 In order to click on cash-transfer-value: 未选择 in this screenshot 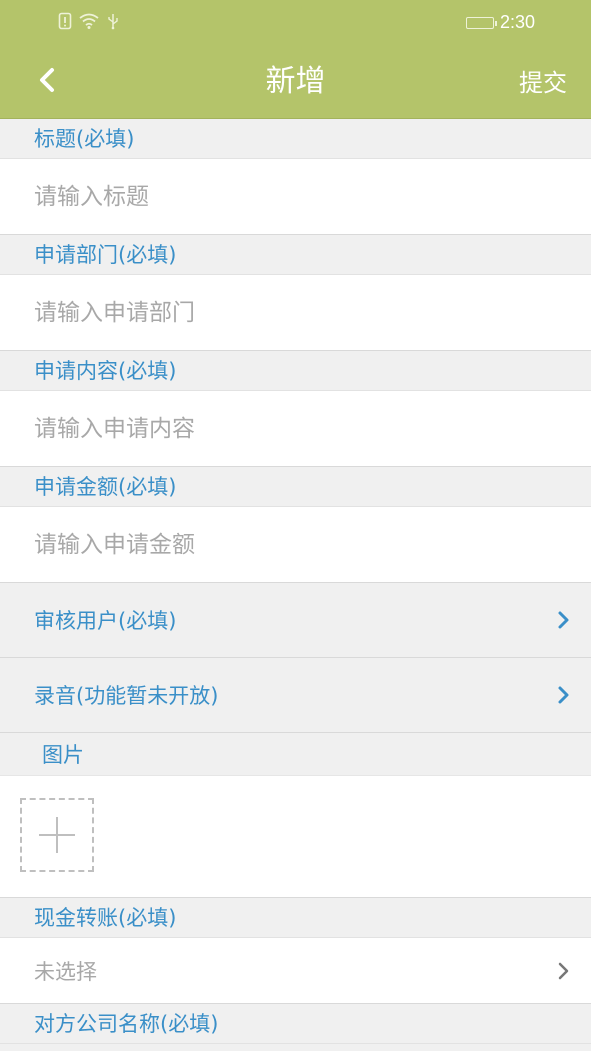, I will do `click(65, 971)`.